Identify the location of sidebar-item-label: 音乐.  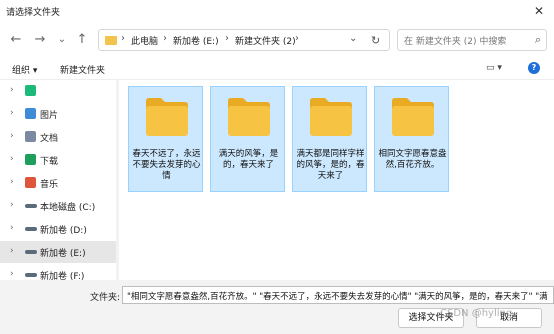
(49, 185).